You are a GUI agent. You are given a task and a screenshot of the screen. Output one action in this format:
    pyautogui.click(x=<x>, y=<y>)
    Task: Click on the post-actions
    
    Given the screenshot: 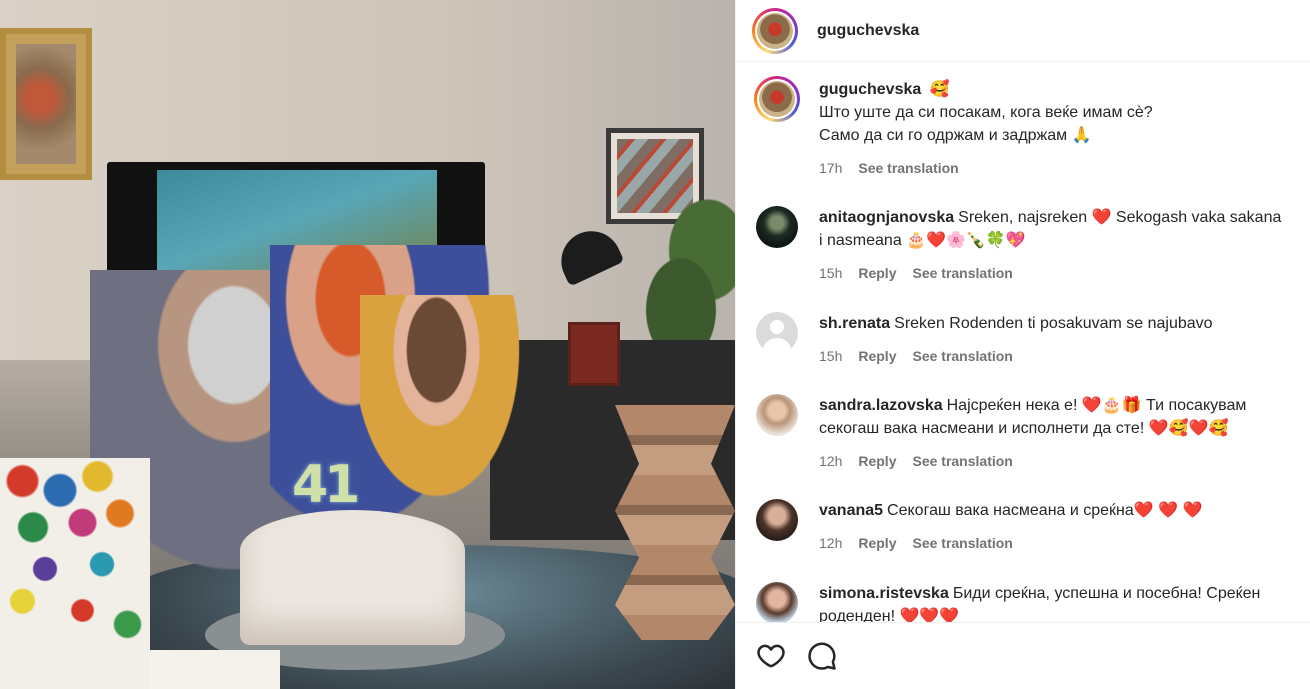 What is the action you would take?
    pyautogui.click(x=1023, y=655)
    